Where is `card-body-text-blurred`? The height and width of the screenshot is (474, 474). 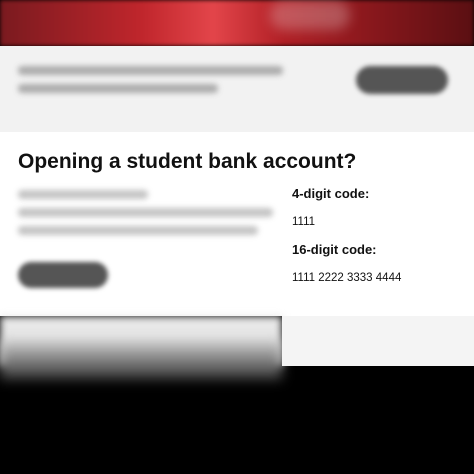 card-body-text-blurred is located at coordinates (147, 217).